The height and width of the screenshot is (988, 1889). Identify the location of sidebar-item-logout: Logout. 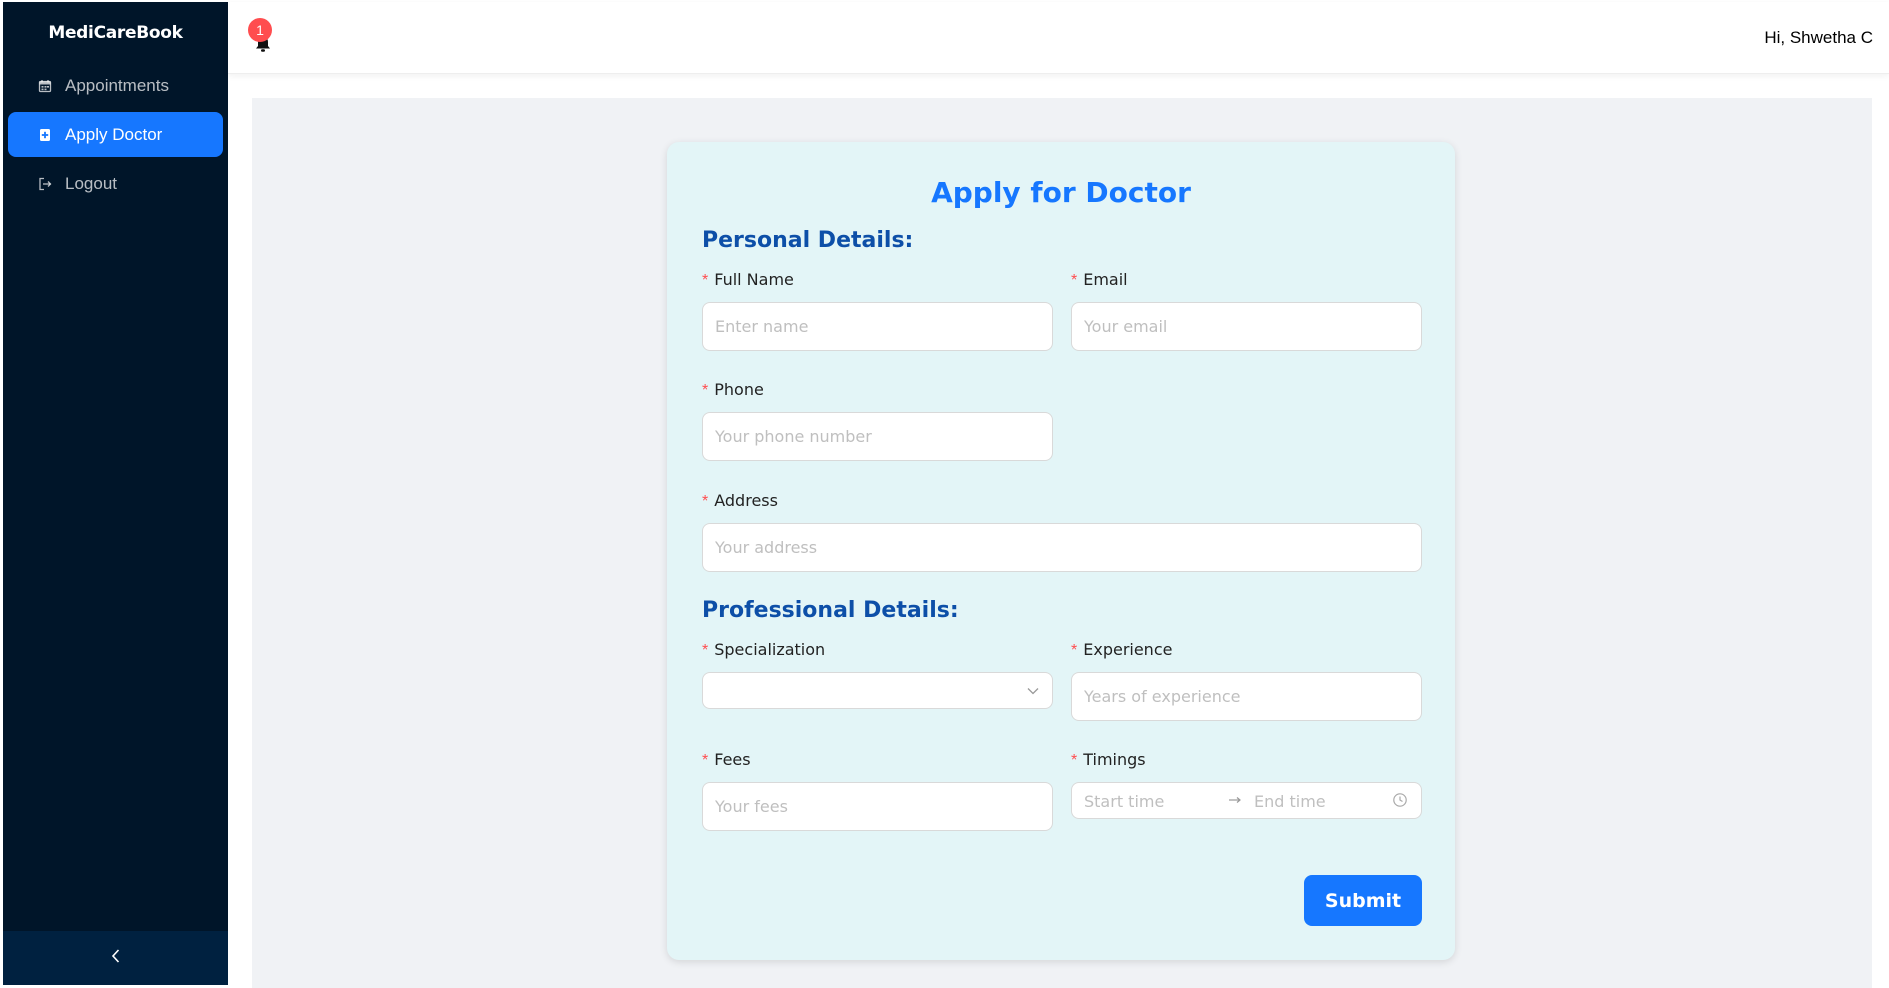
(115, 183).